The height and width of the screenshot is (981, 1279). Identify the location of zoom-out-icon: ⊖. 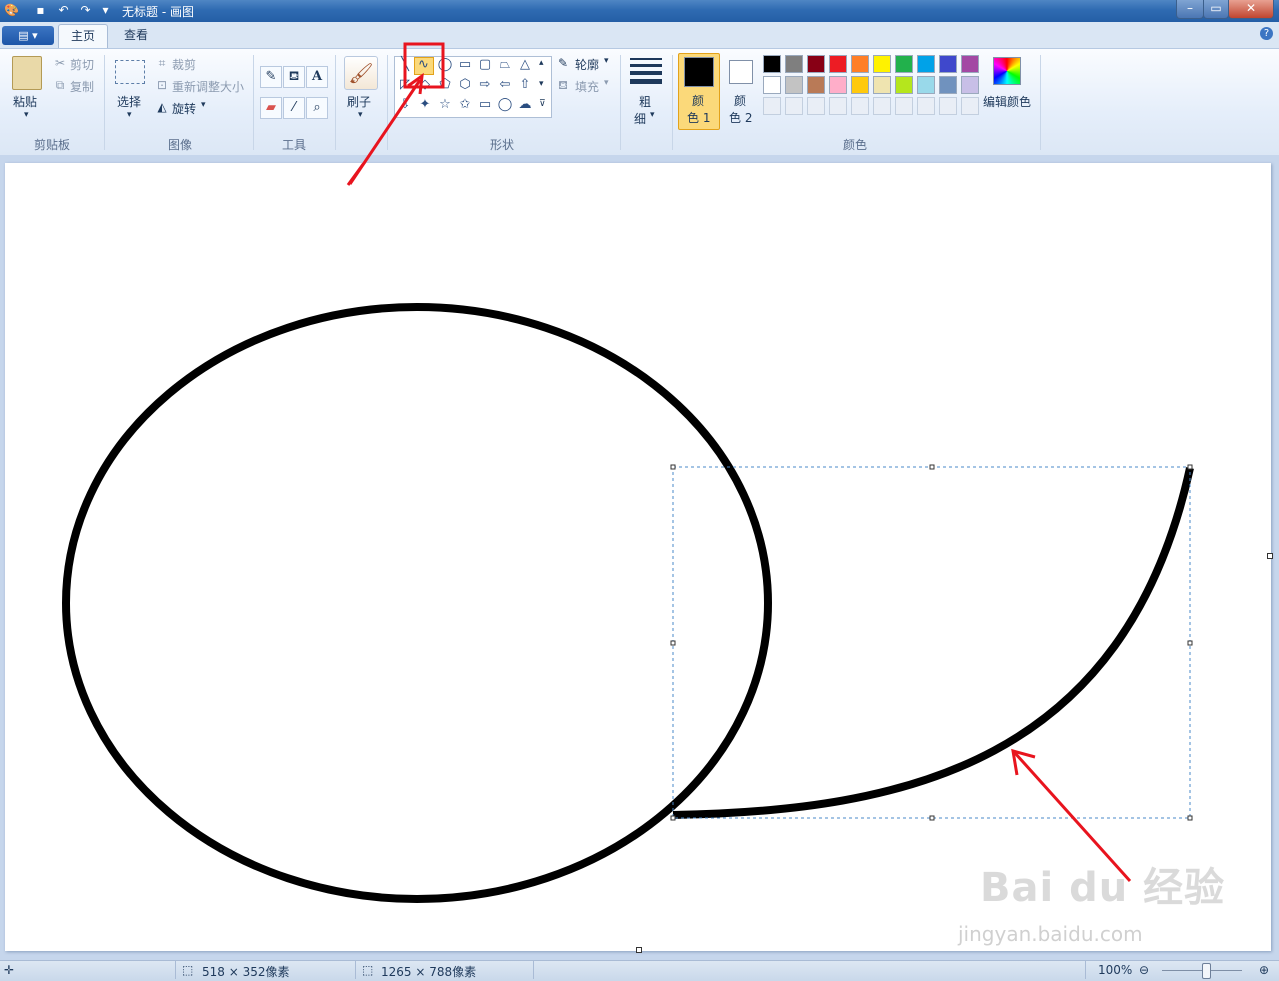
(1144, 970).